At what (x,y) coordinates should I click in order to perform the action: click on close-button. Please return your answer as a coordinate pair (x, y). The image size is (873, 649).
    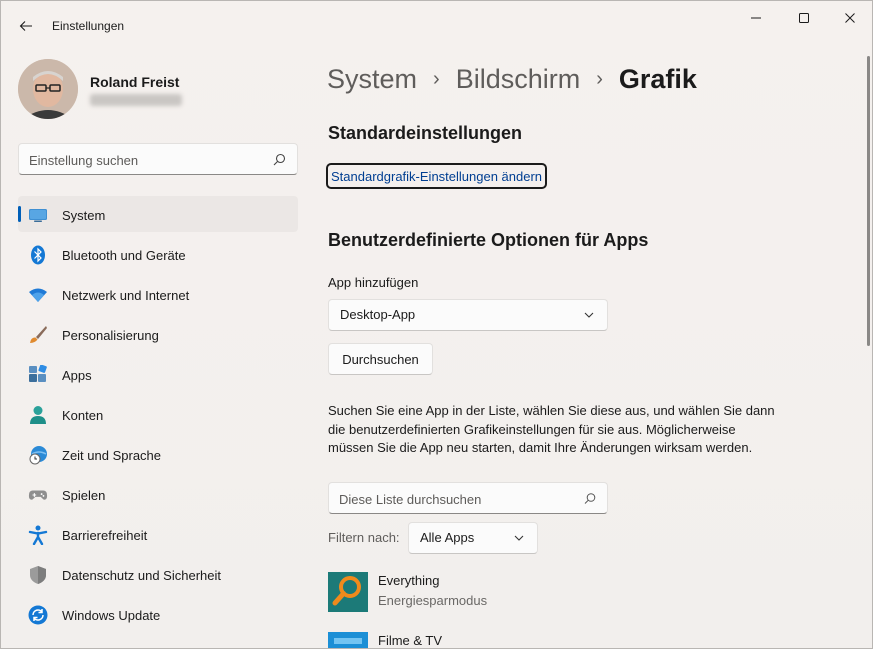
    Looking at the image, I should click on (849, 18).